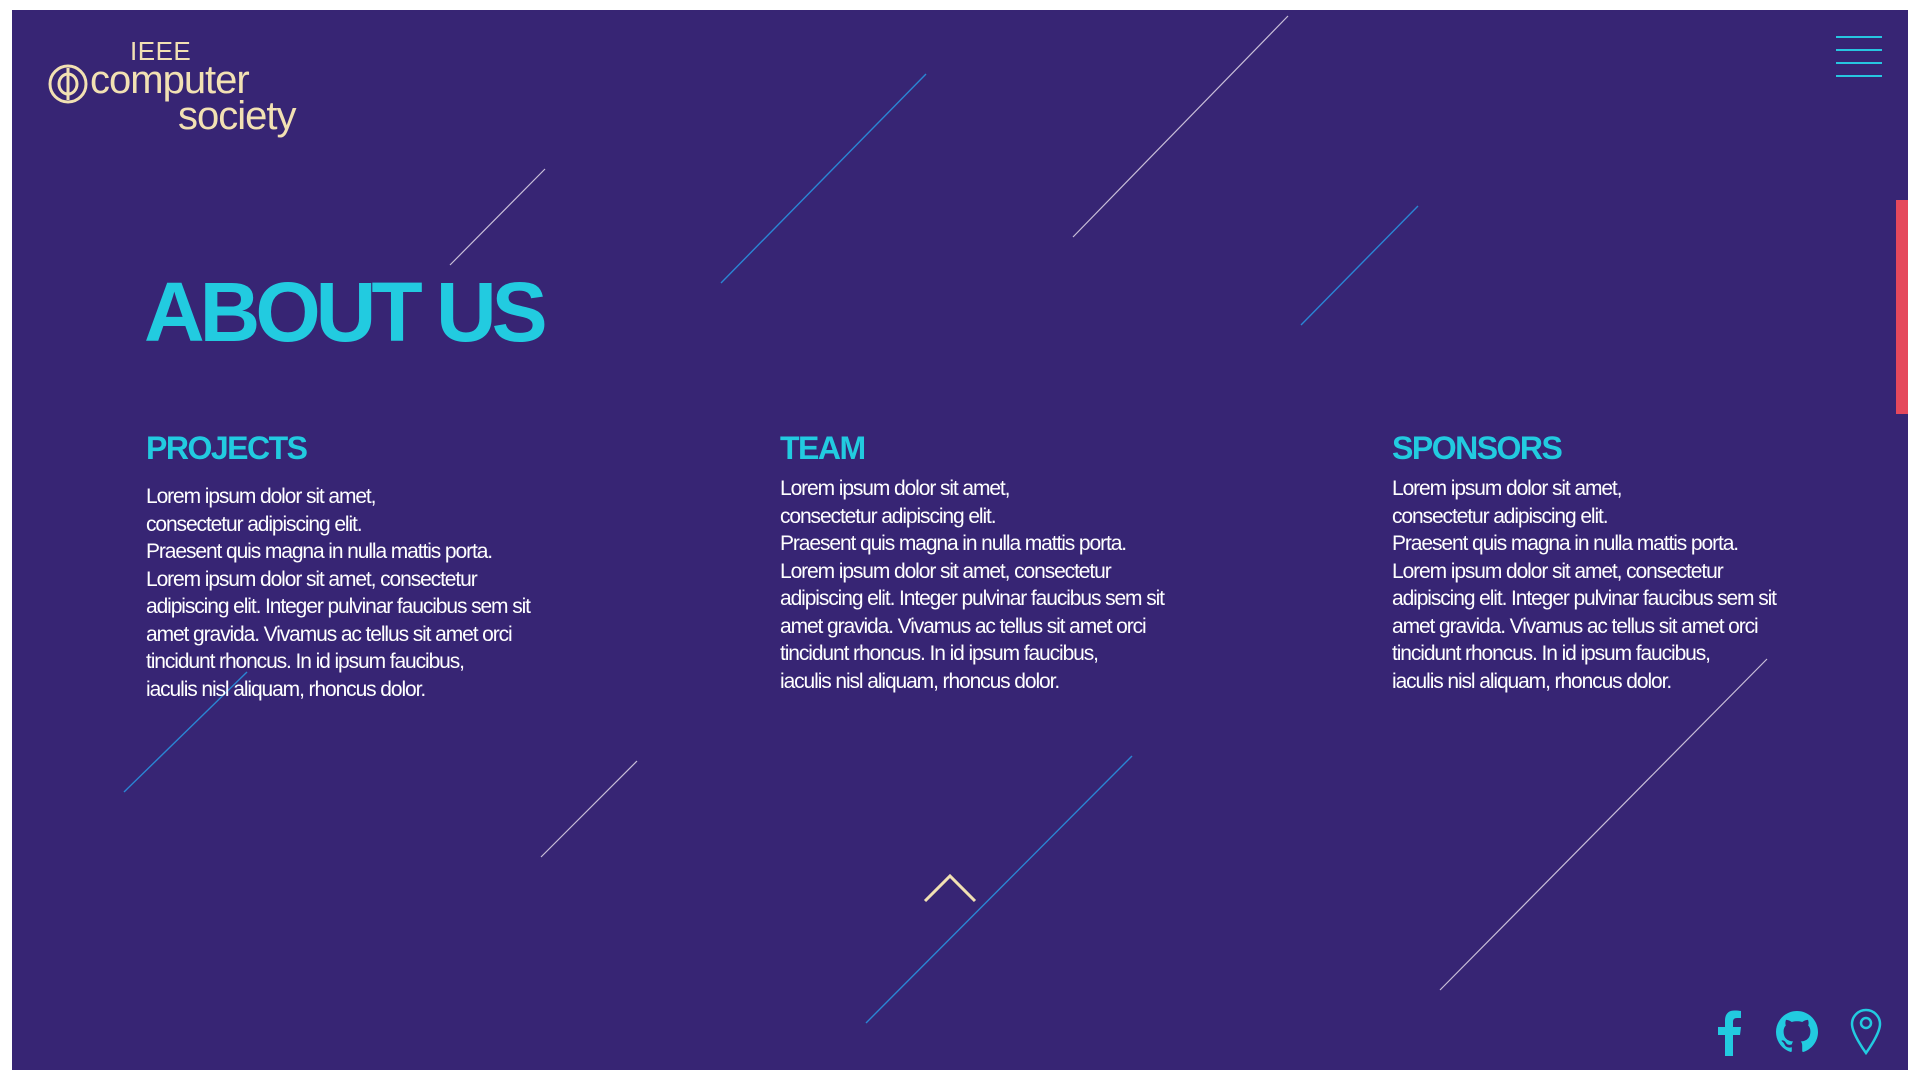 The image size is (1920, 1080). Describe the element at coordinates (1866, 1032) in the screenshot. I see `location-pin-icon` at that location.